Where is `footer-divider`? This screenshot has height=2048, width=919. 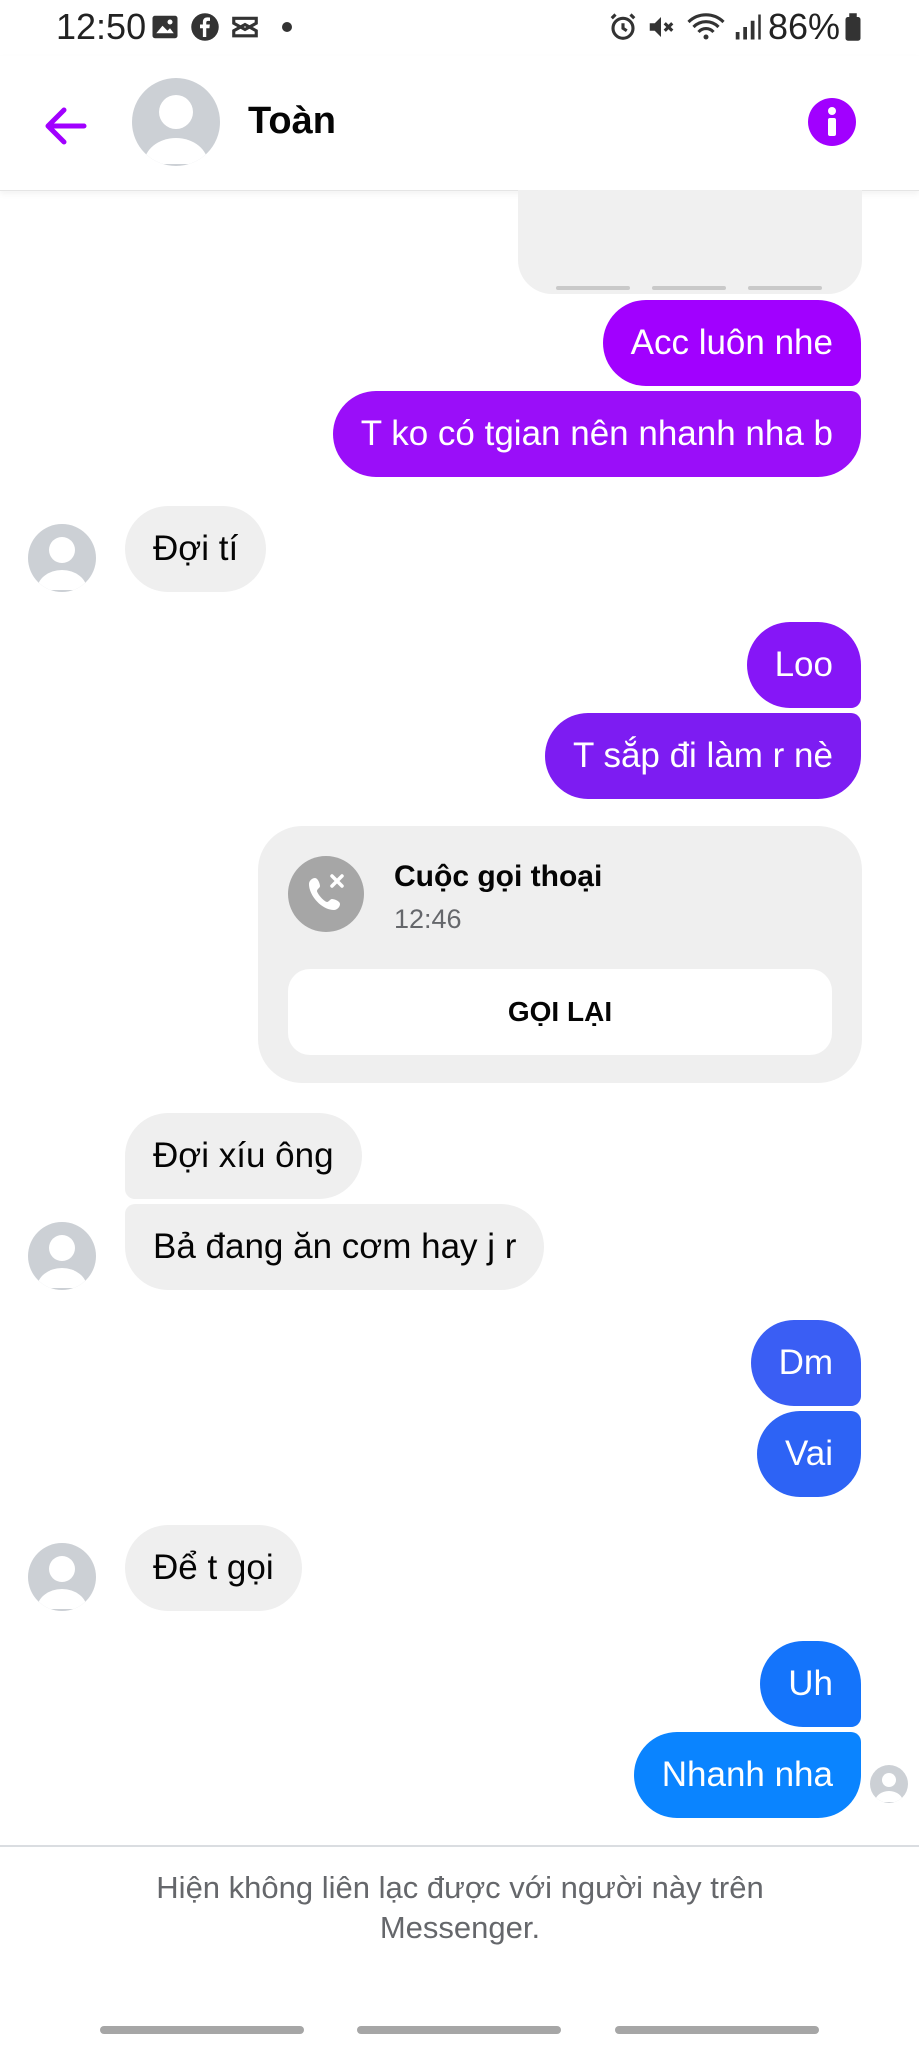
footer-divider is located at coordinates (459, 1846).